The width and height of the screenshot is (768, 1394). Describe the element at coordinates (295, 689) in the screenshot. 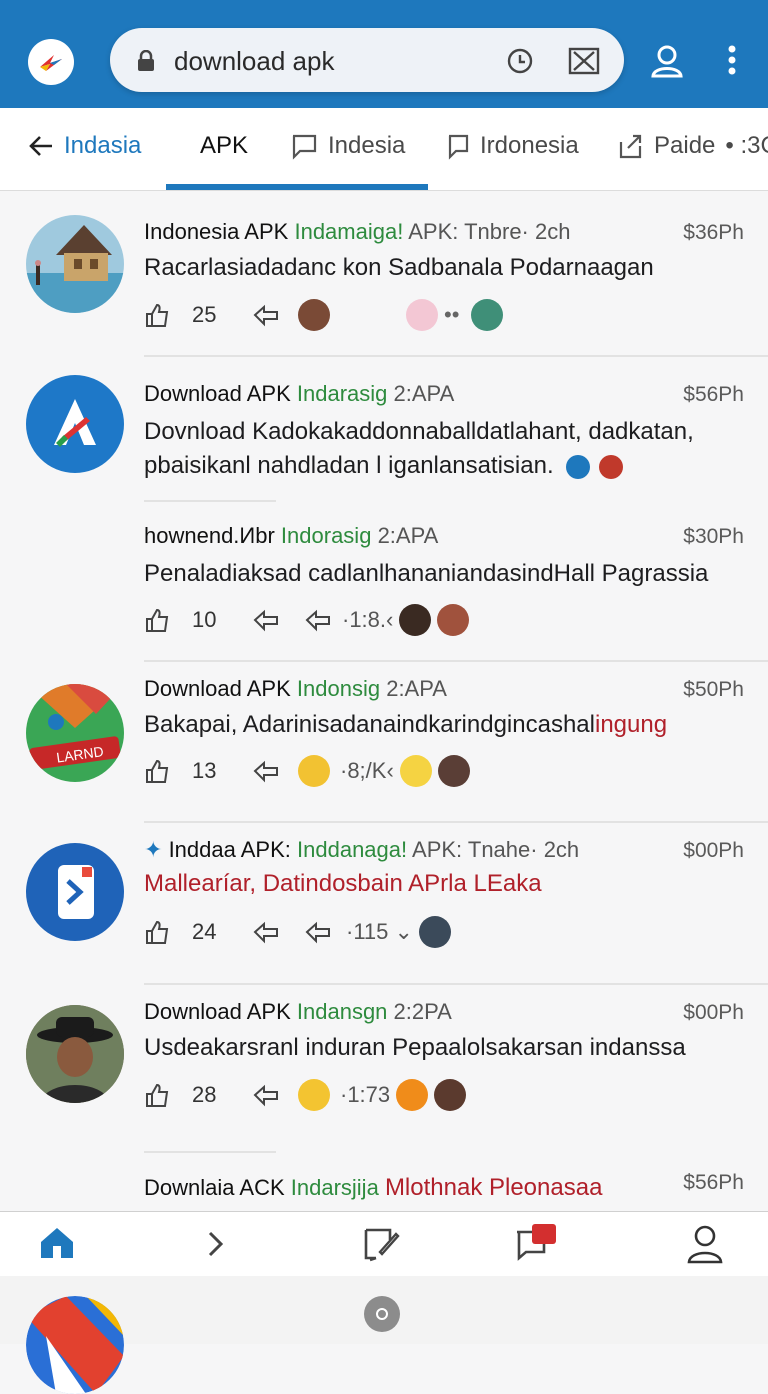

I see `post-header: Download APK Indonsig 2:APA` at that location.